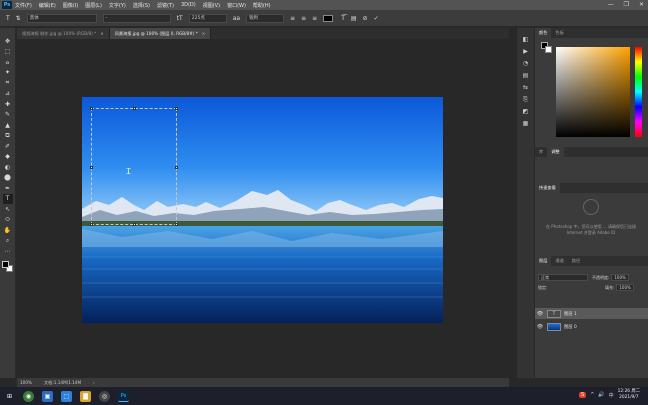 This screenshot has height=405, width=648. I want to click on maximize-button: ❐, so click(626, 4).